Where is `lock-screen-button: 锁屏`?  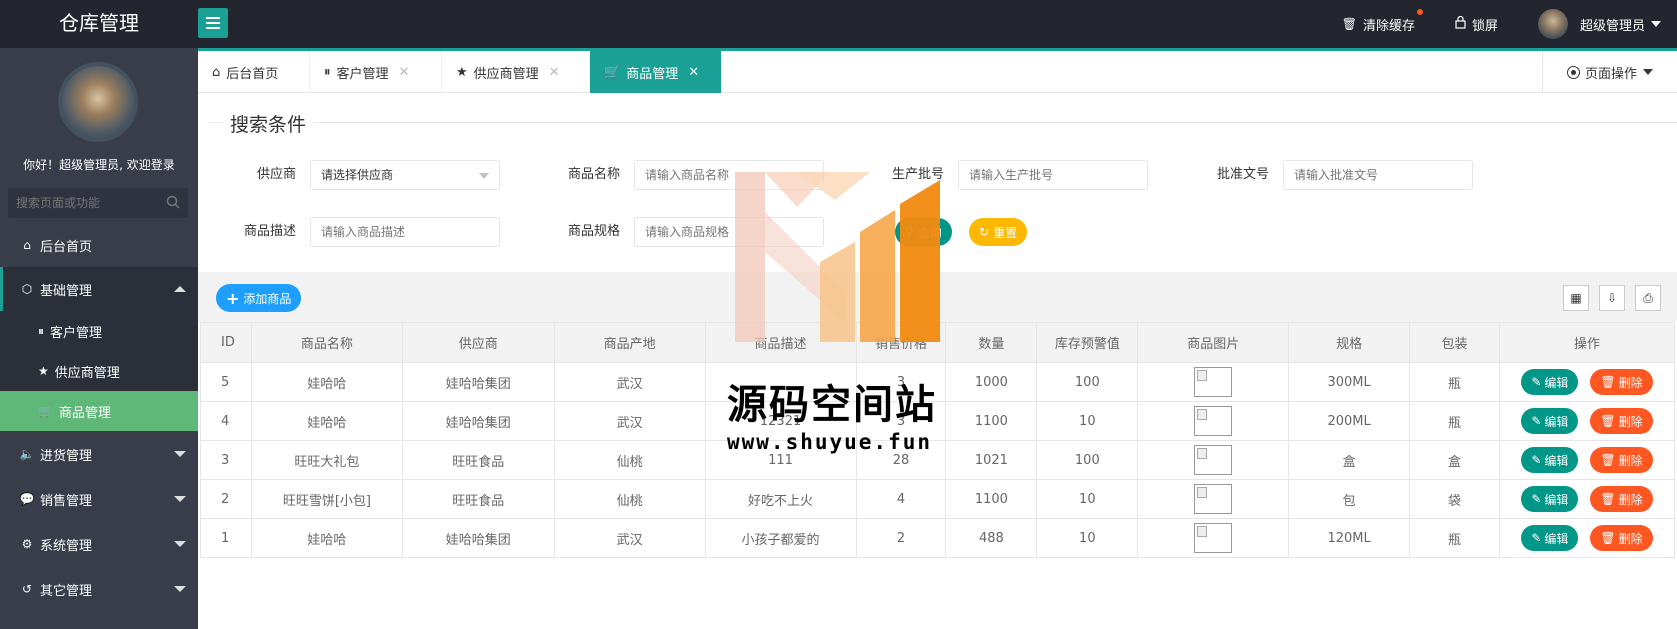
lock-screen-button: 锁屏 is located at coordinates (1476, 24).